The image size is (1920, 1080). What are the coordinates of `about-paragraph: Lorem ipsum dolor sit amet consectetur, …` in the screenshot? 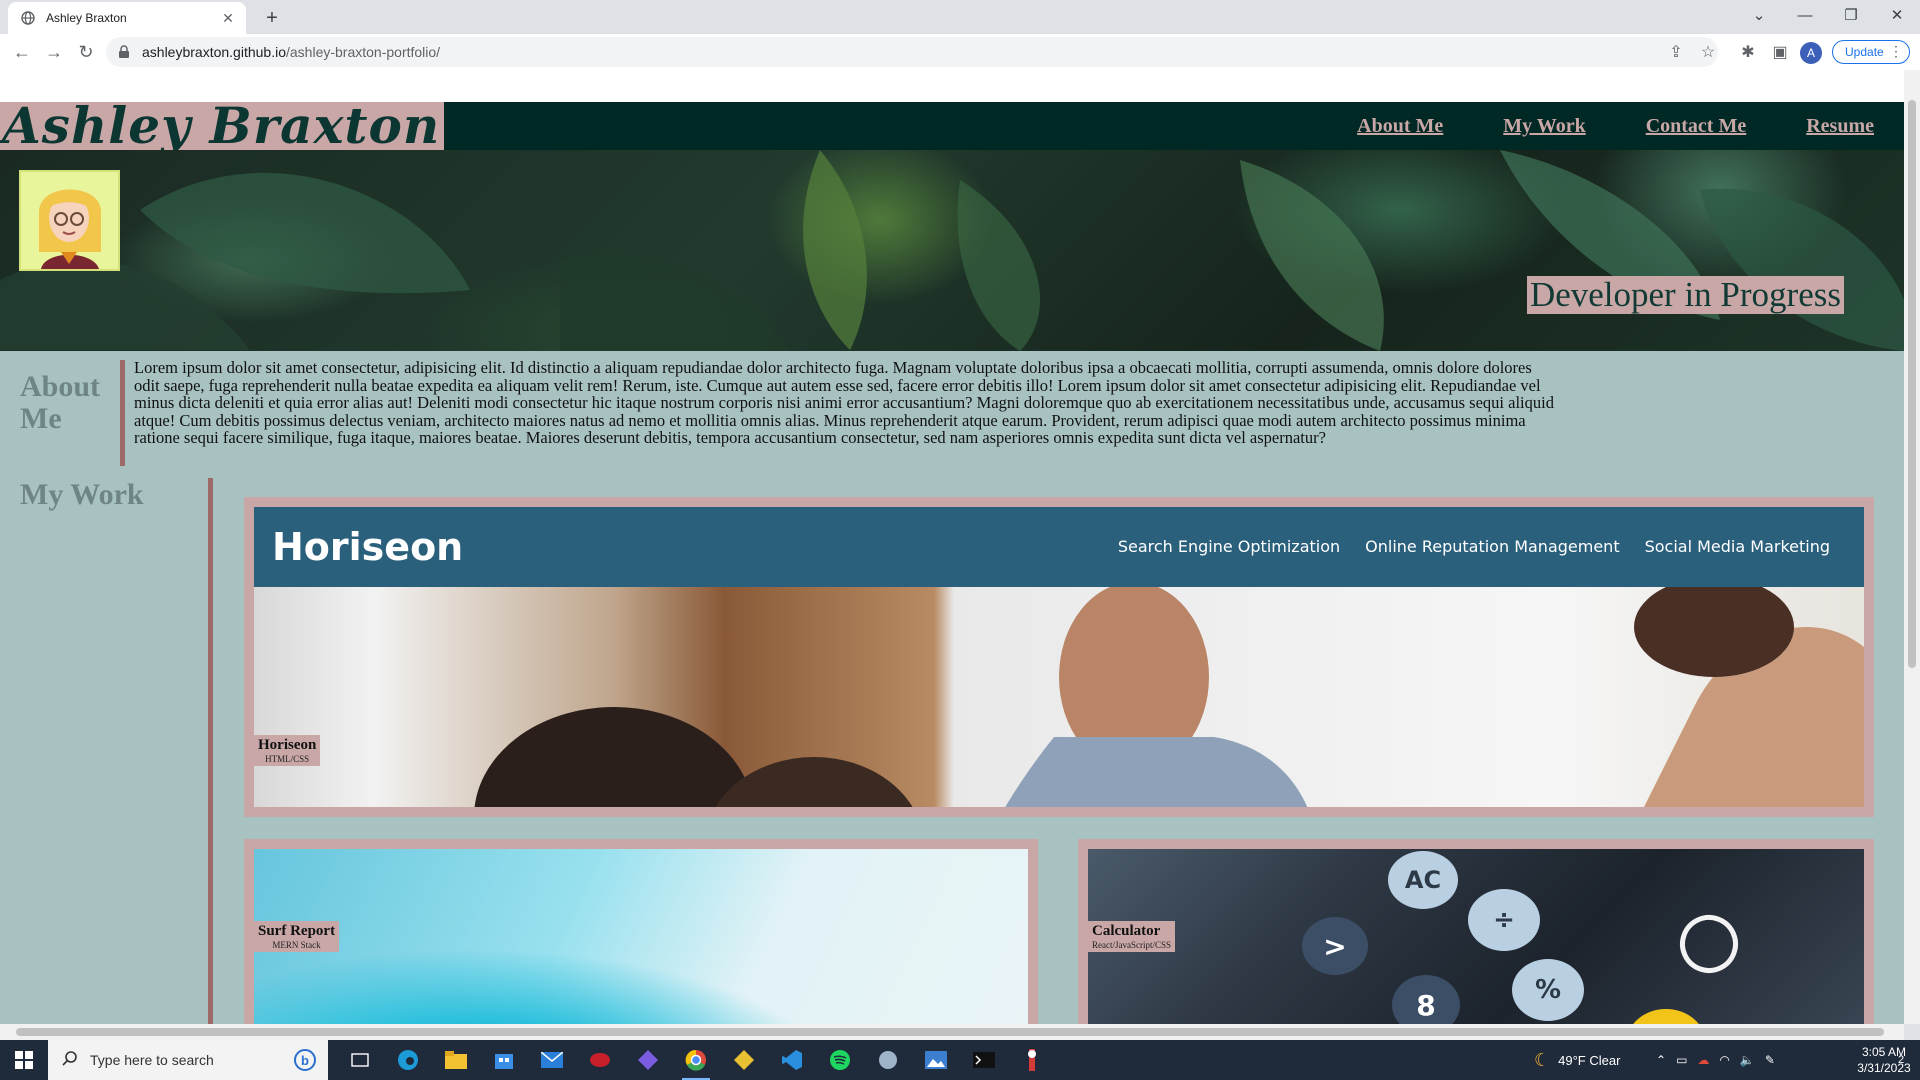 It's located at (844, 402).